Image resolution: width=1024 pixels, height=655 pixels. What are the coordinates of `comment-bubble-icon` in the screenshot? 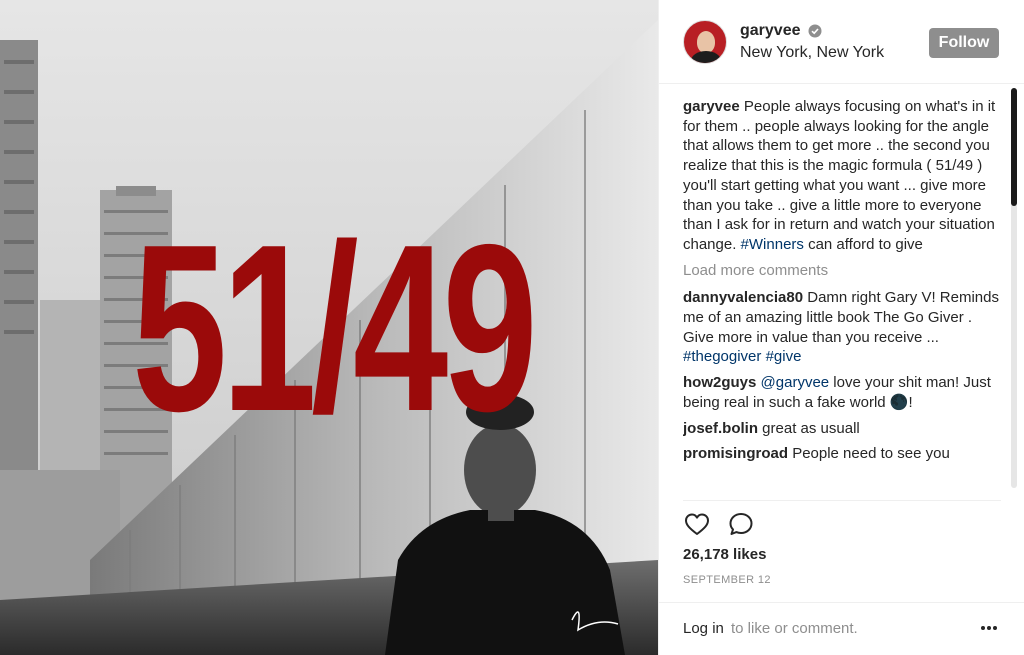 It's located at (741, 524).